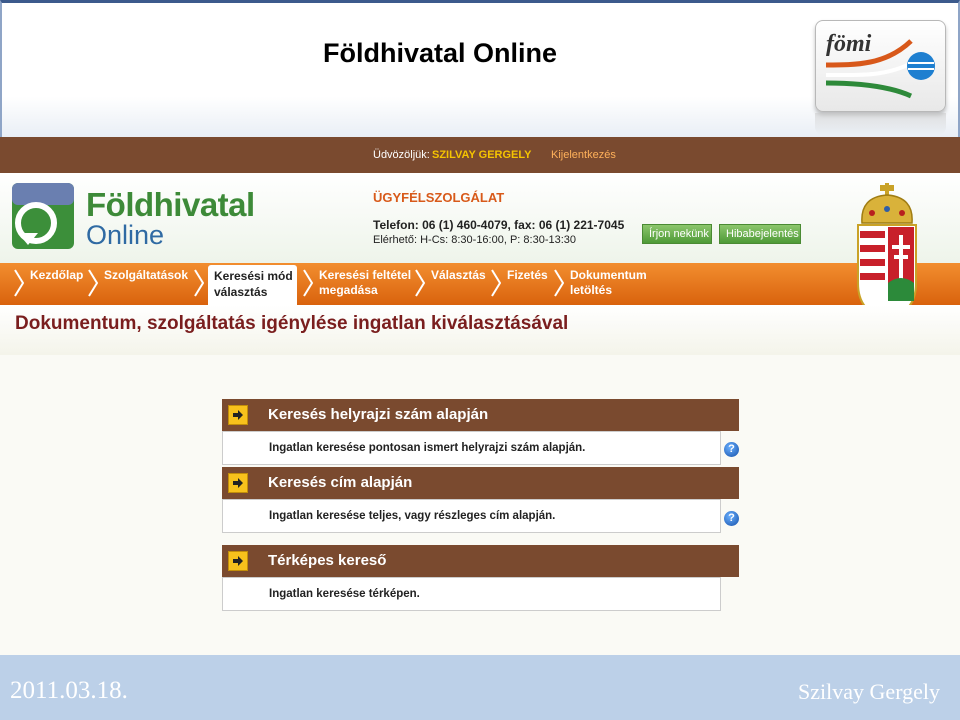 The width and height of the screenshot is (960, 720). I want to click on logout-link: Kijelentkezés, so click(583, 155).